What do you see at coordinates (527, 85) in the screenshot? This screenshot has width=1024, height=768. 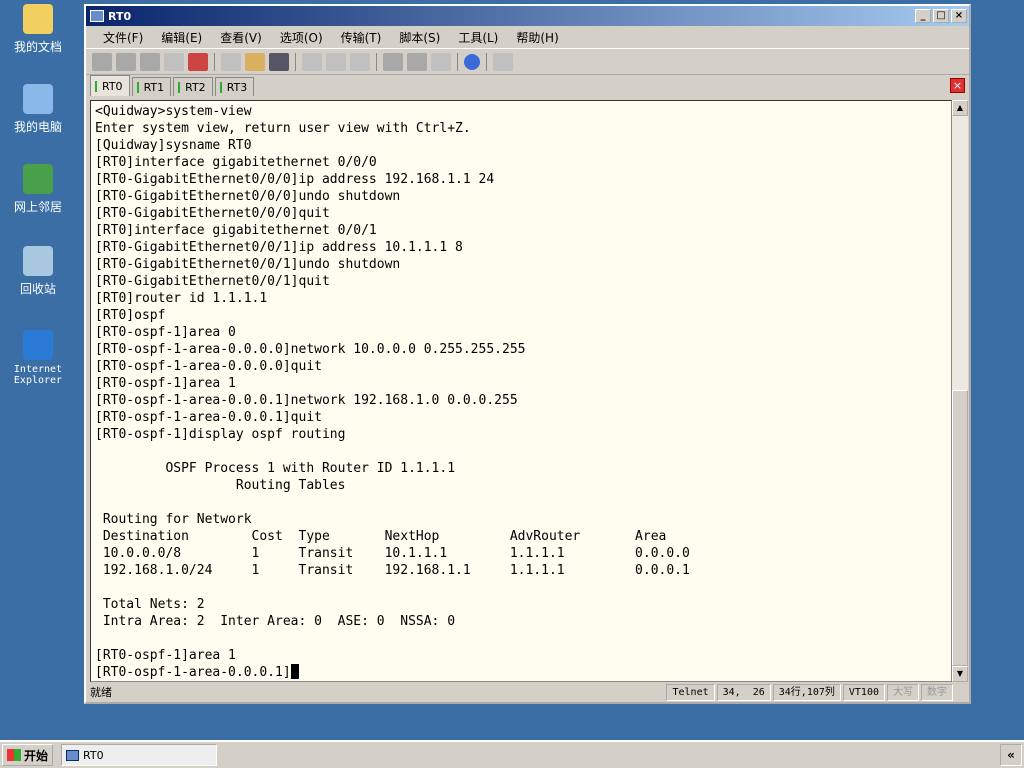 I see `session-tabs: RT0 RT1 RT2 RT3 ×` at bounding box center [527, 85].